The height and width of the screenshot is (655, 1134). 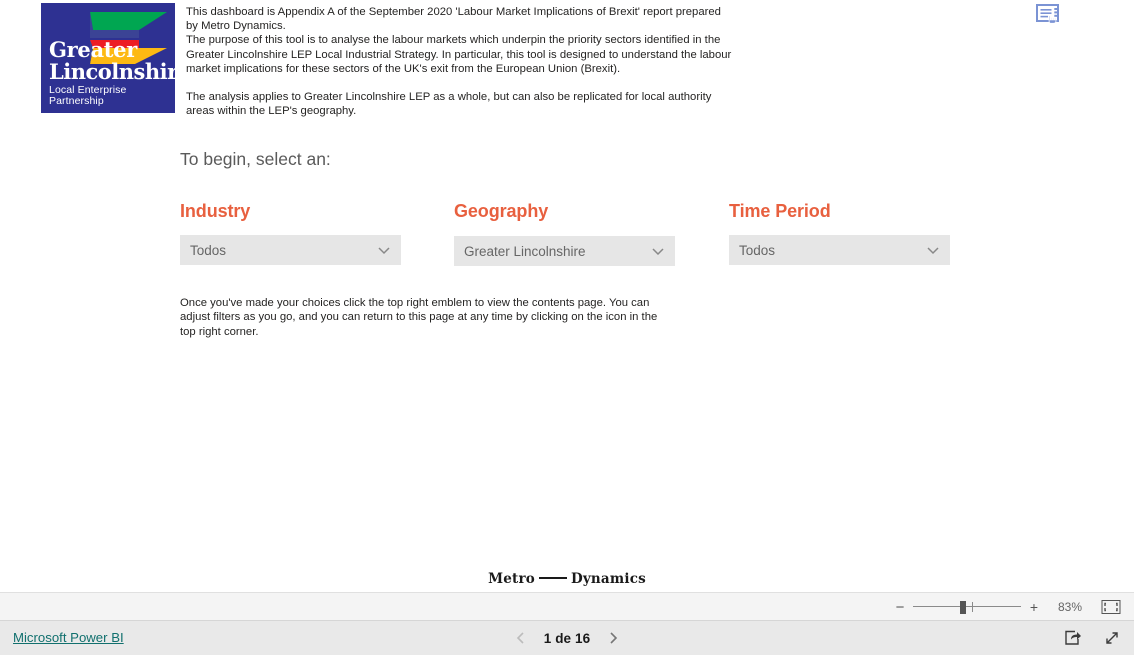 I want to click on slicer-geography: Greater Lincolnshire, so click(x=564, y=251).